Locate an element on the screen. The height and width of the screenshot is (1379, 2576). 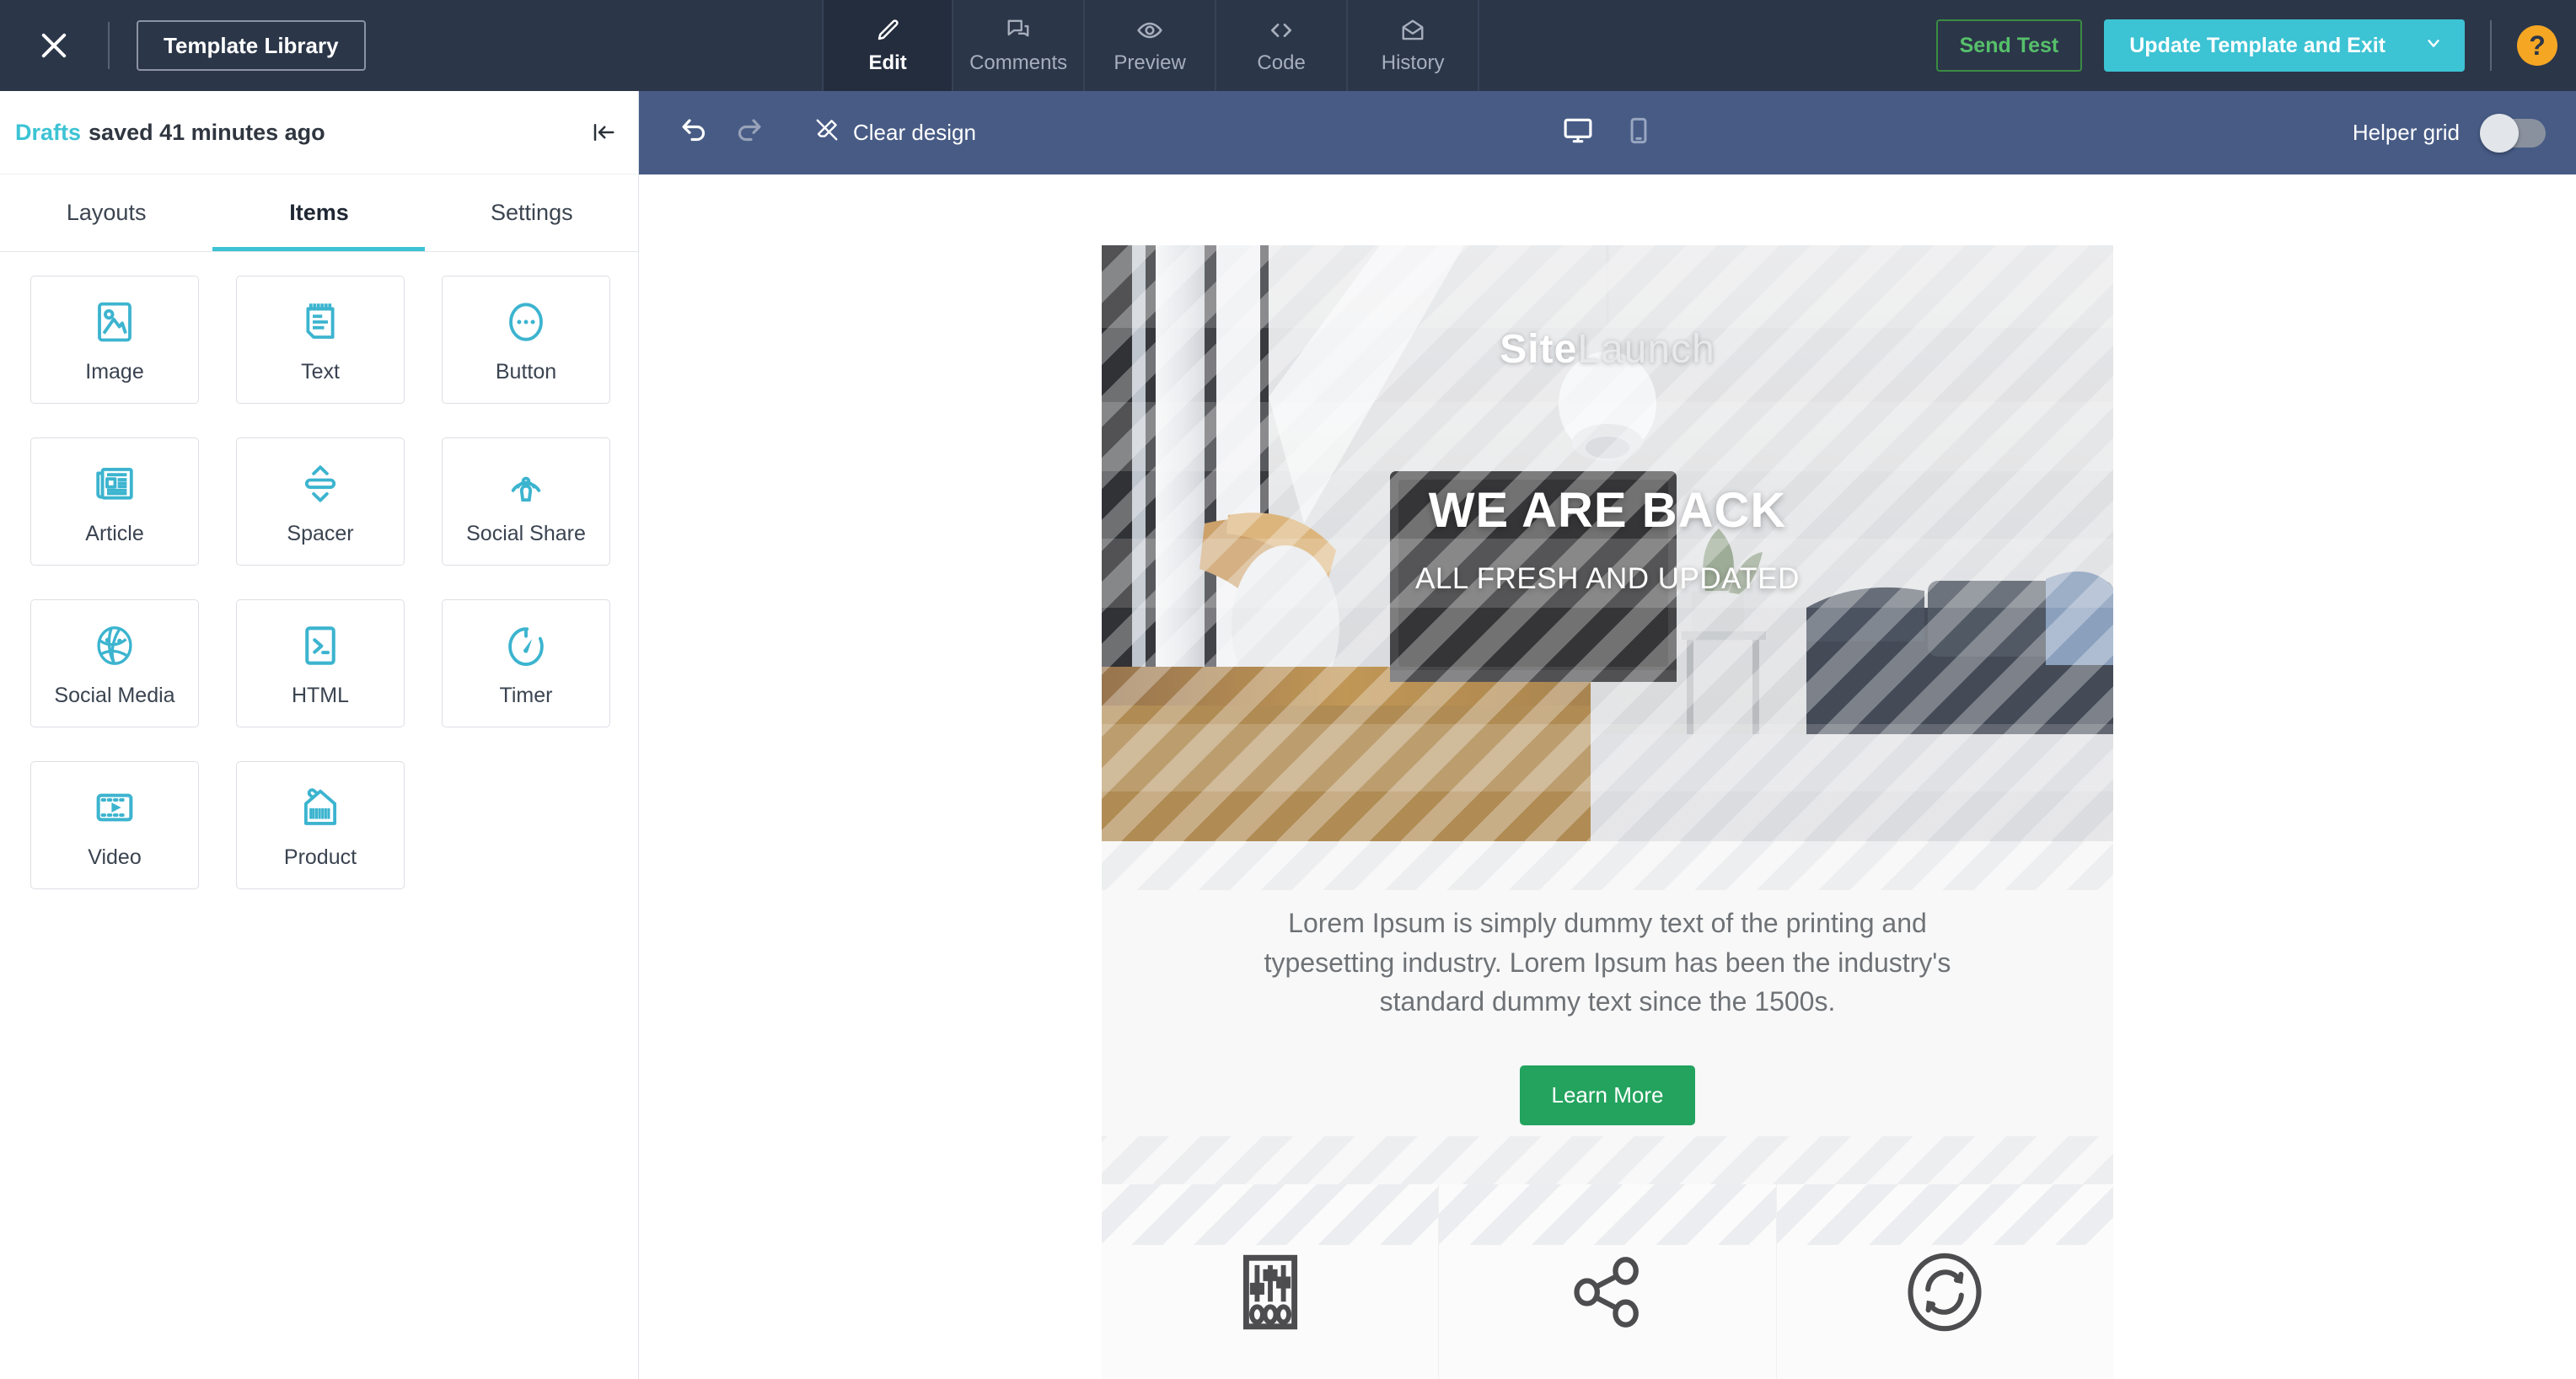
broadcast-share-icon is located at coordinates (526, 484).